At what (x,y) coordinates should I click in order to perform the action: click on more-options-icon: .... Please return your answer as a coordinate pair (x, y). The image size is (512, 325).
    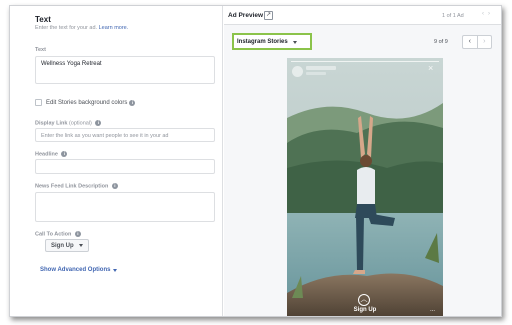
    Looking at the image, I should click on (432, 310).